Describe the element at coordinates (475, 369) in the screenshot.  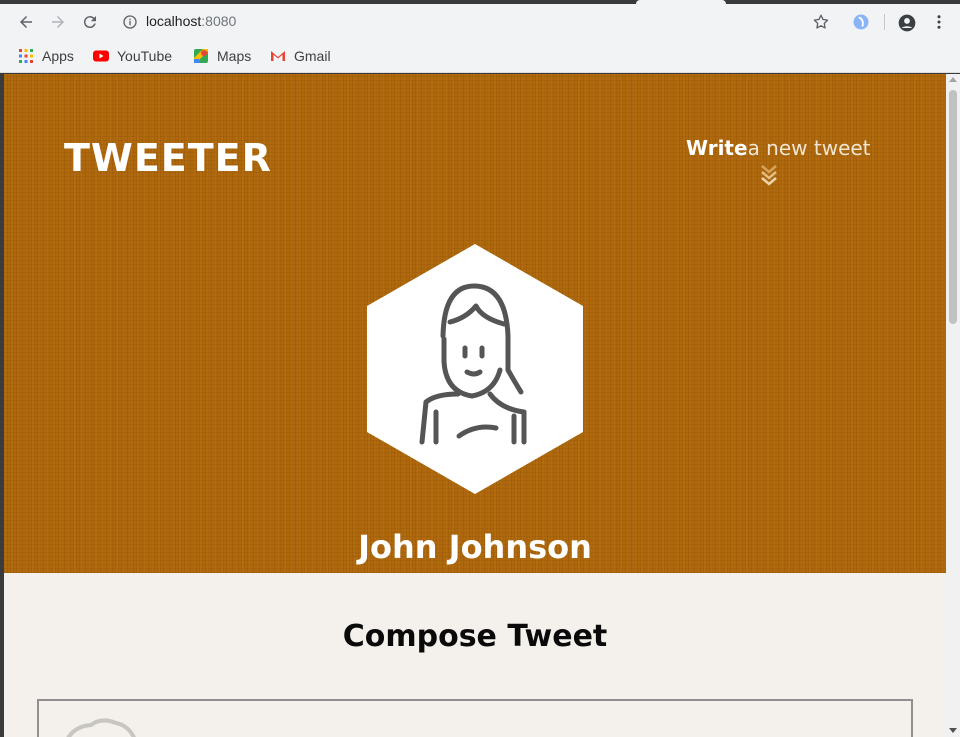
I see `user-avatar` at that location.